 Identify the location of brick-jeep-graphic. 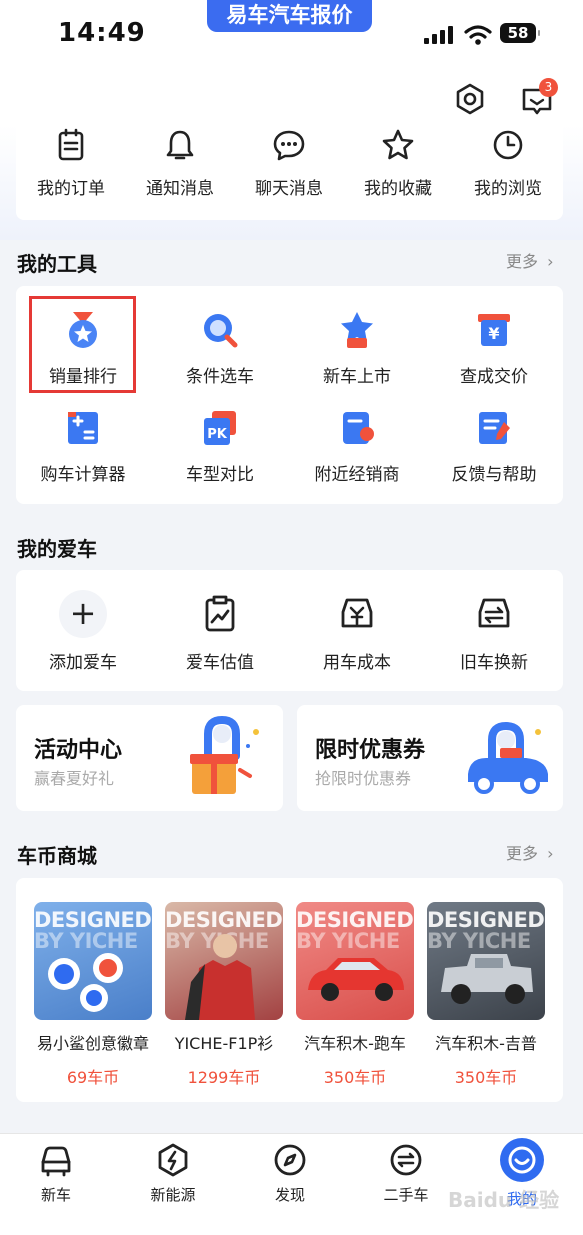
(487, 979).